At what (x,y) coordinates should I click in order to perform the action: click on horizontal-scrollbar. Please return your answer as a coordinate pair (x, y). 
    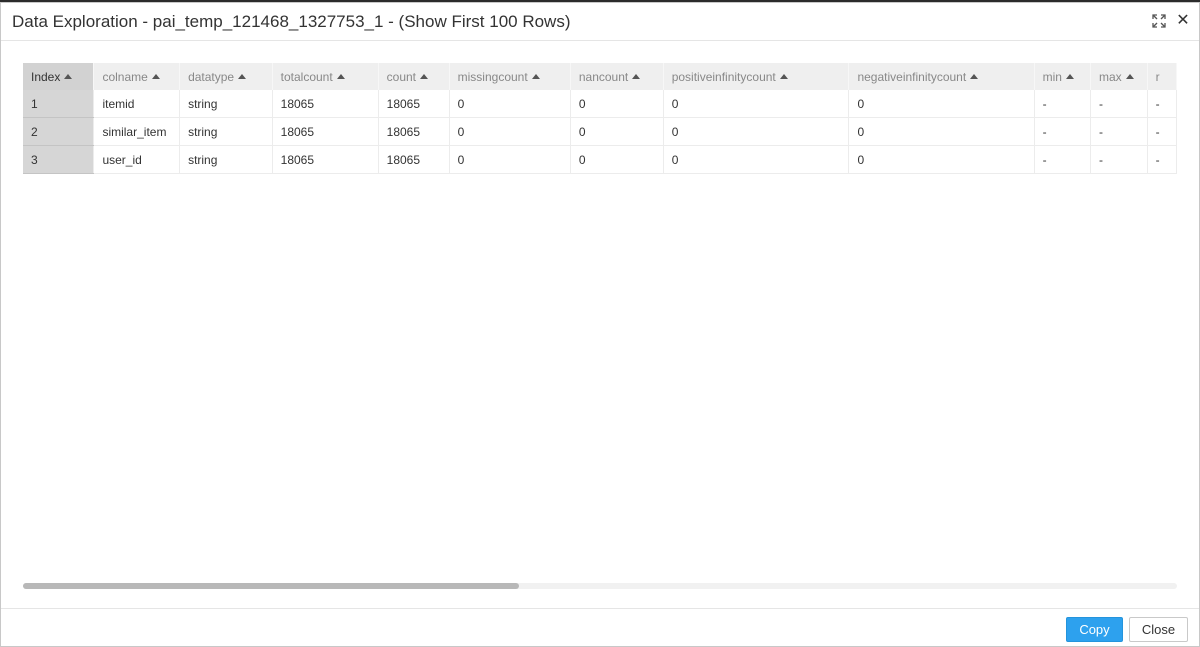
    Looking at the image, I should click on (600, 586).